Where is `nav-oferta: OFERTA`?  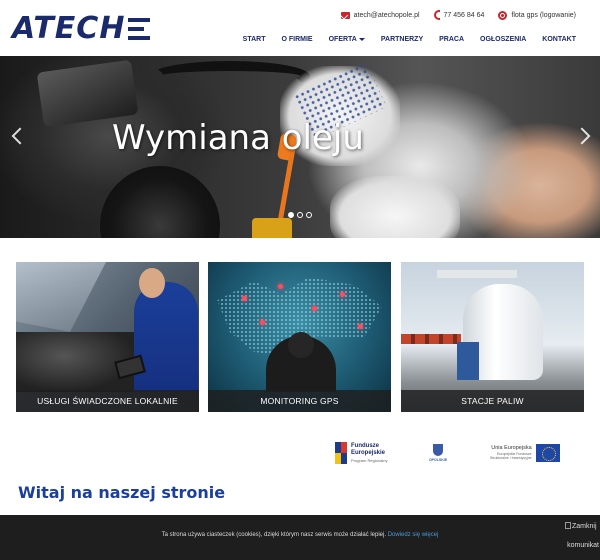 nav-oferta: OFERTA is located at coordinates (347, 39).